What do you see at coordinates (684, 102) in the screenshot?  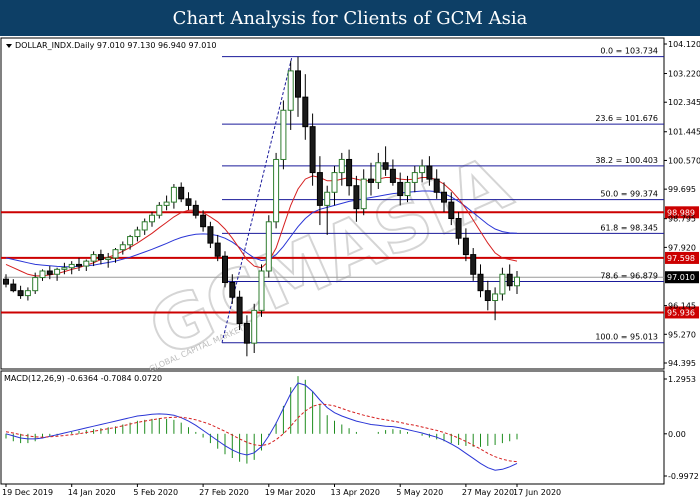 I see `price-tick-label: 102.345` at bounding box center [684, 102].